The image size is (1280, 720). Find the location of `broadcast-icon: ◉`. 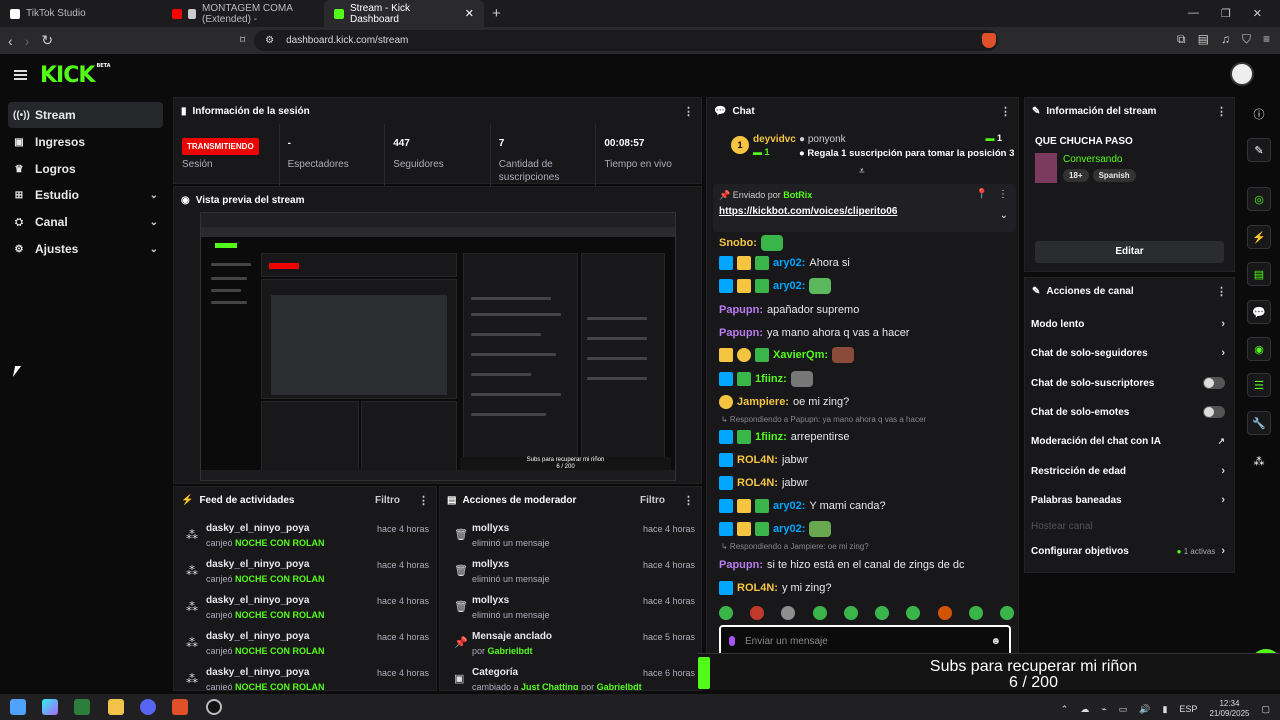

broadcast-icon: ◉ is located at coordinates (1259, 349).